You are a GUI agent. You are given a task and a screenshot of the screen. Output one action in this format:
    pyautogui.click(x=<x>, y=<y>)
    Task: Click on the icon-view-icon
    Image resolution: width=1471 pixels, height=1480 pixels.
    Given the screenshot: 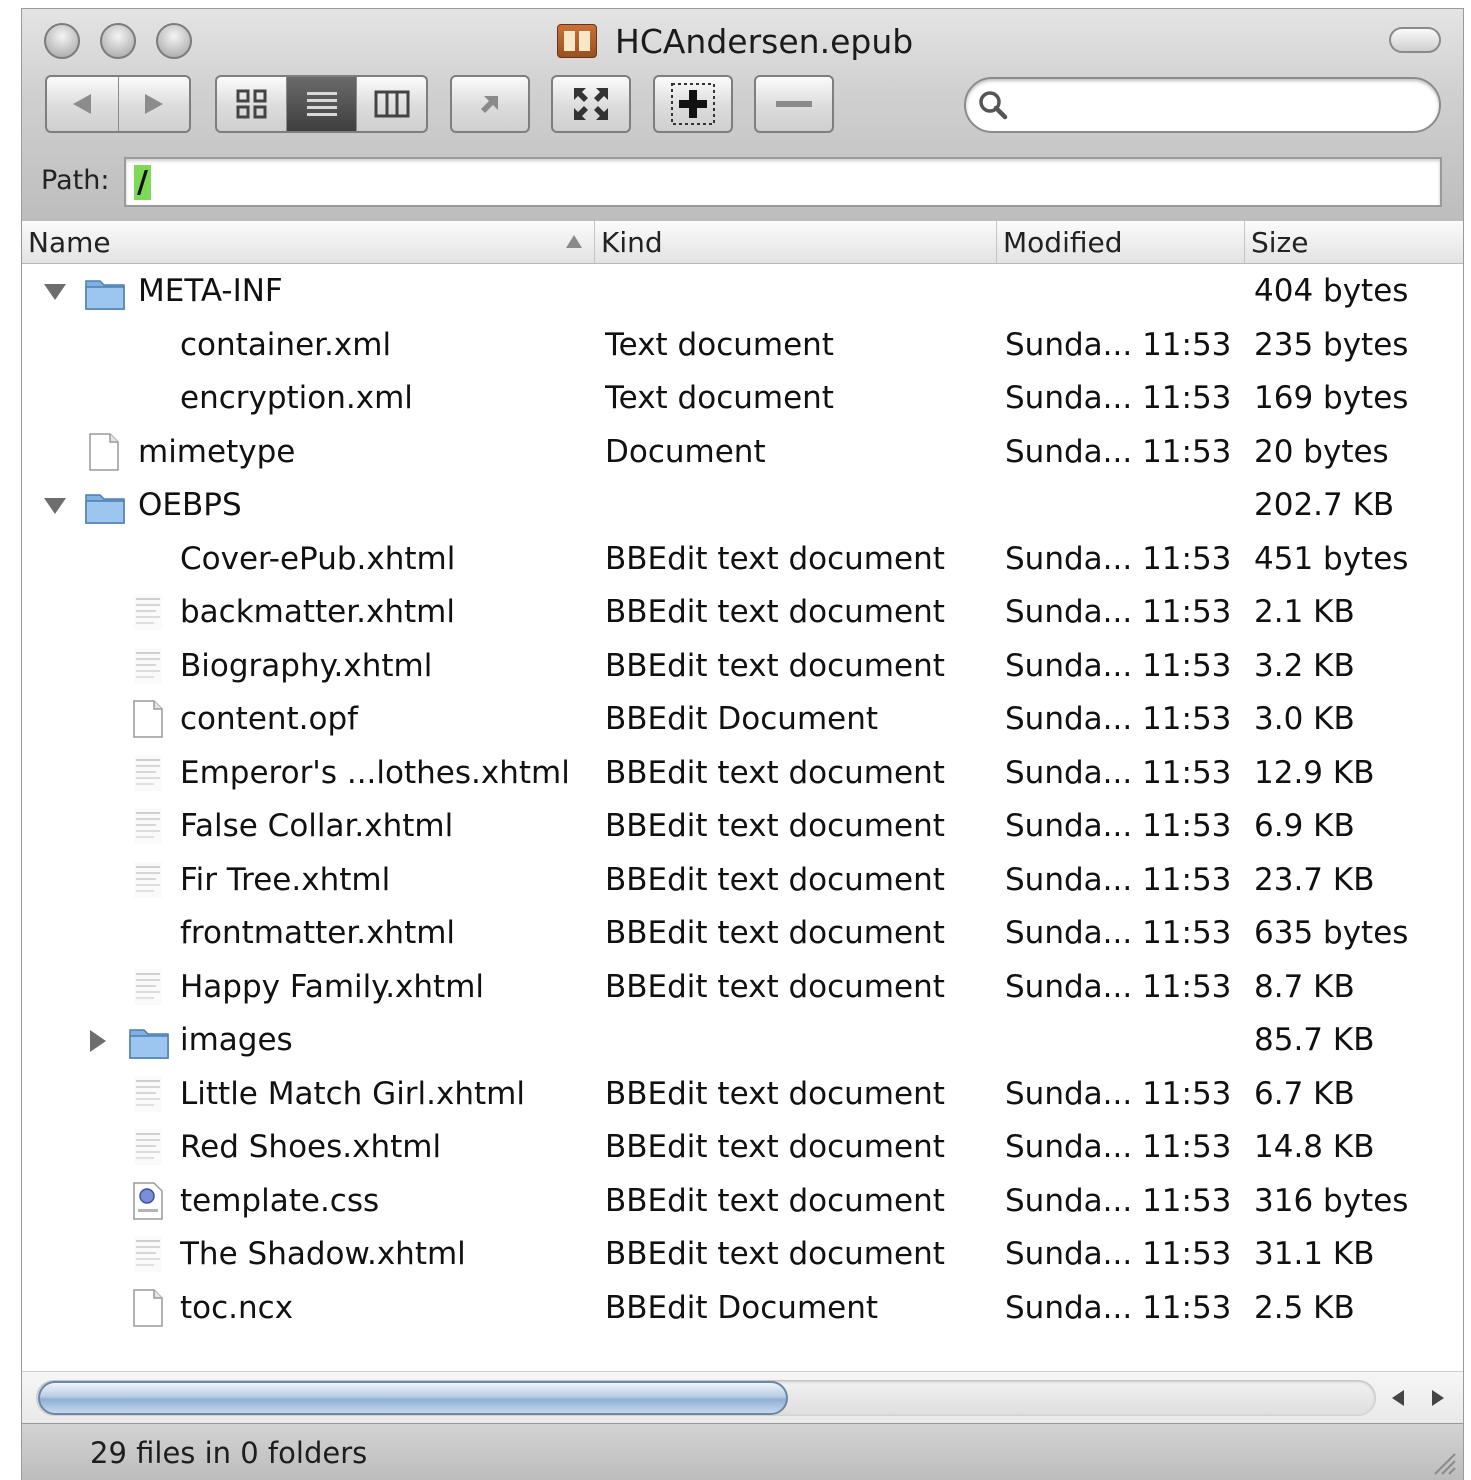 What is the action you would take?
    pyautogui.click(x=251, y=104)
    